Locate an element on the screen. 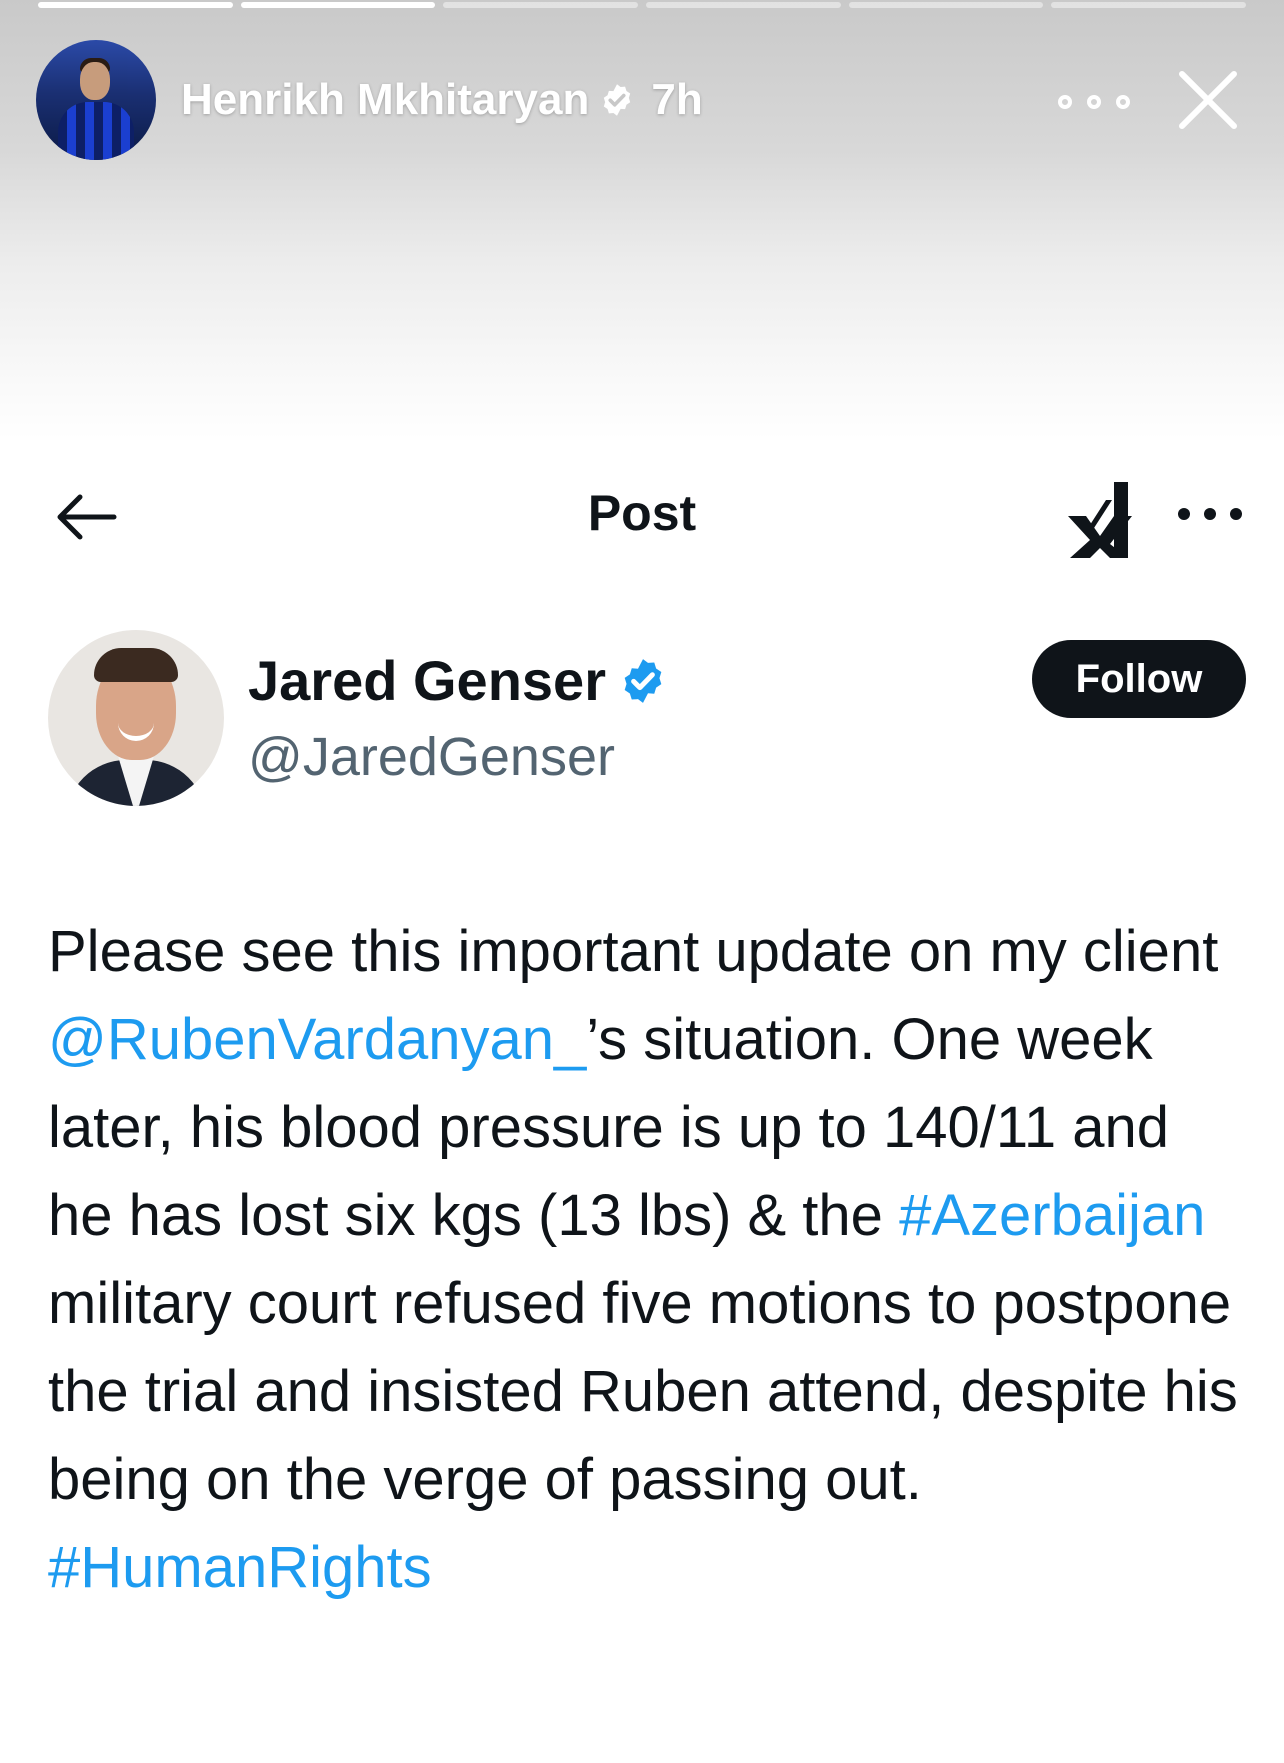  avatar-hair is located at coordinates (136, 665).